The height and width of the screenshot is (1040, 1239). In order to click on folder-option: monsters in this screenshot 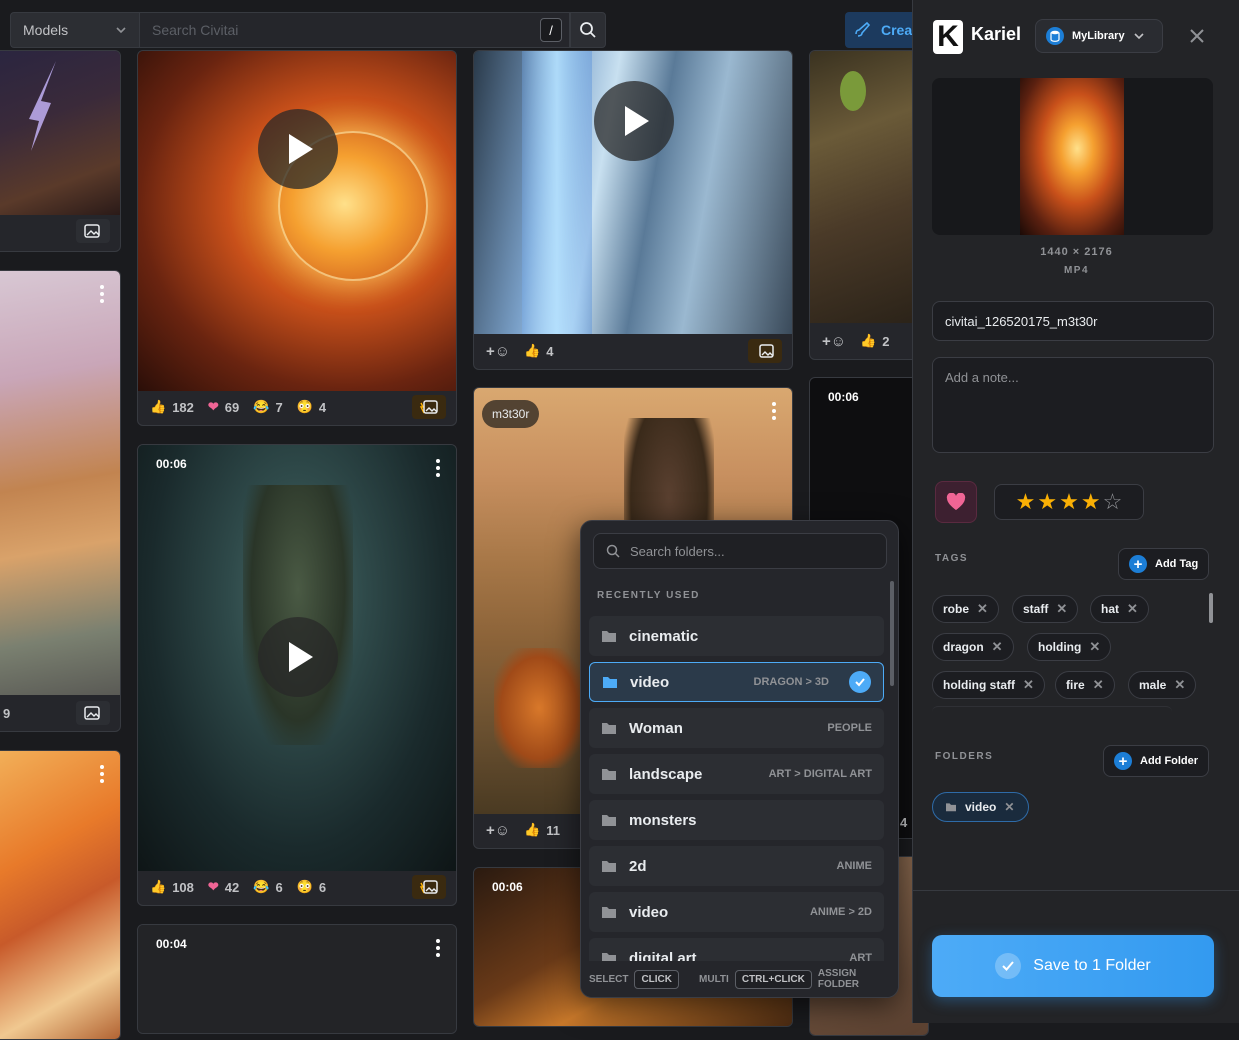, I will do `click(736, 820)`.